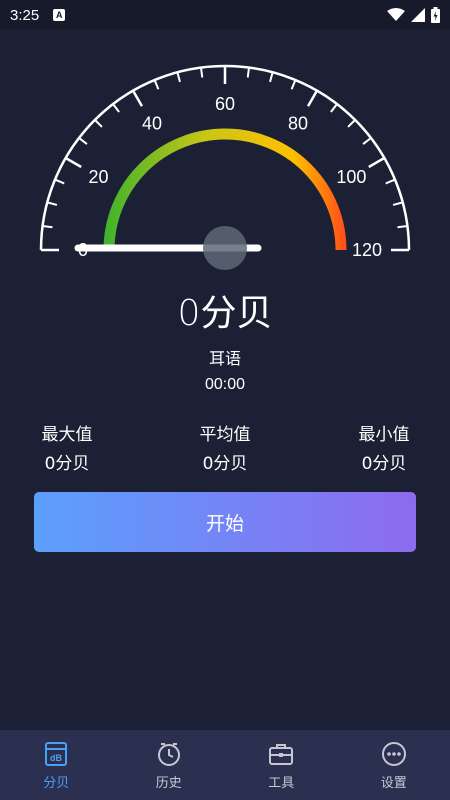 This screenshot has width=450, height=800. What do you see at coordinates (367, 250) in the screenshot?
I see `gauge-tick-label: 120` at bounding box center [367, 250].